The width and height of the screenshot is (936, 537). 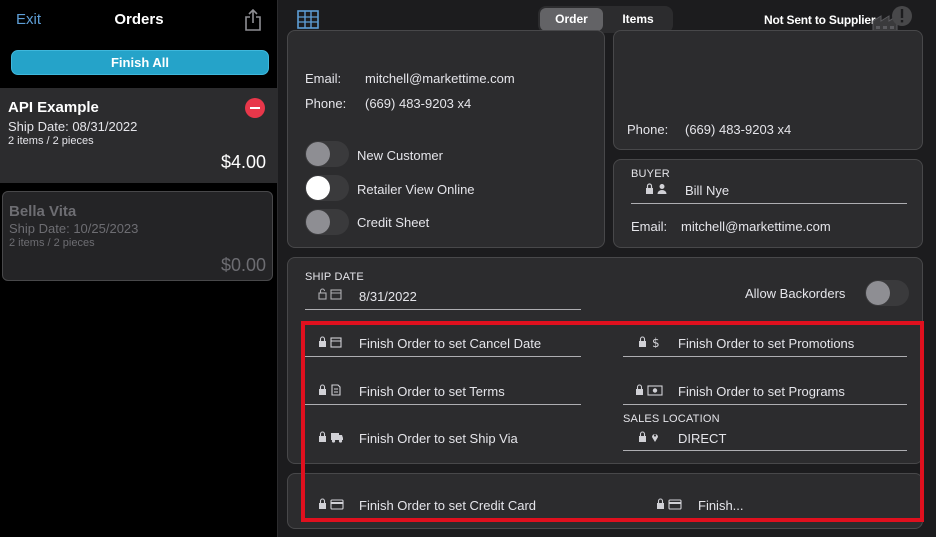 What do you see at coordinates (443, 309) in the screenshot?
I see `ship-date-underline` at bounding box center [443, 309].